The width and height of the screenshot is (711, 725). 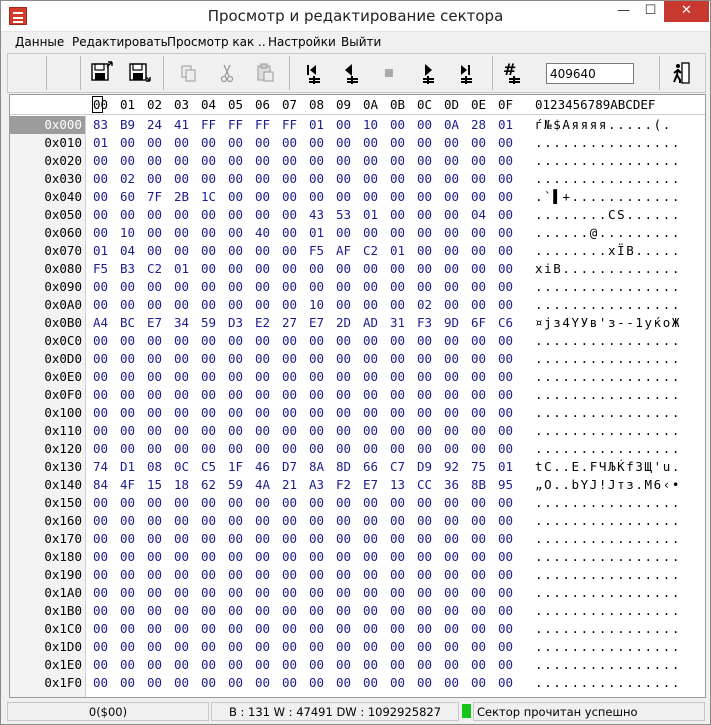 What do you see at coordinates (154, 467) in the screenshot?
I see `hex-byte: 08` at bounding box center [154, 467].